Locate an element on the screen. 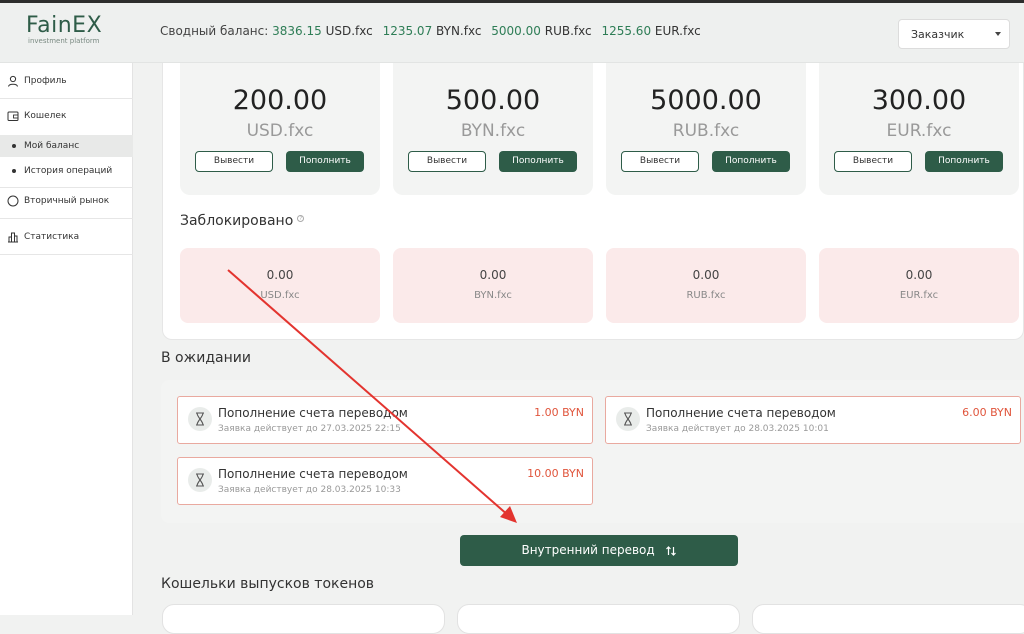 The width and height of the screenshot is (1024, 634). sidebar-item-wallet: Кошелек is located at coordinates (66, 116).